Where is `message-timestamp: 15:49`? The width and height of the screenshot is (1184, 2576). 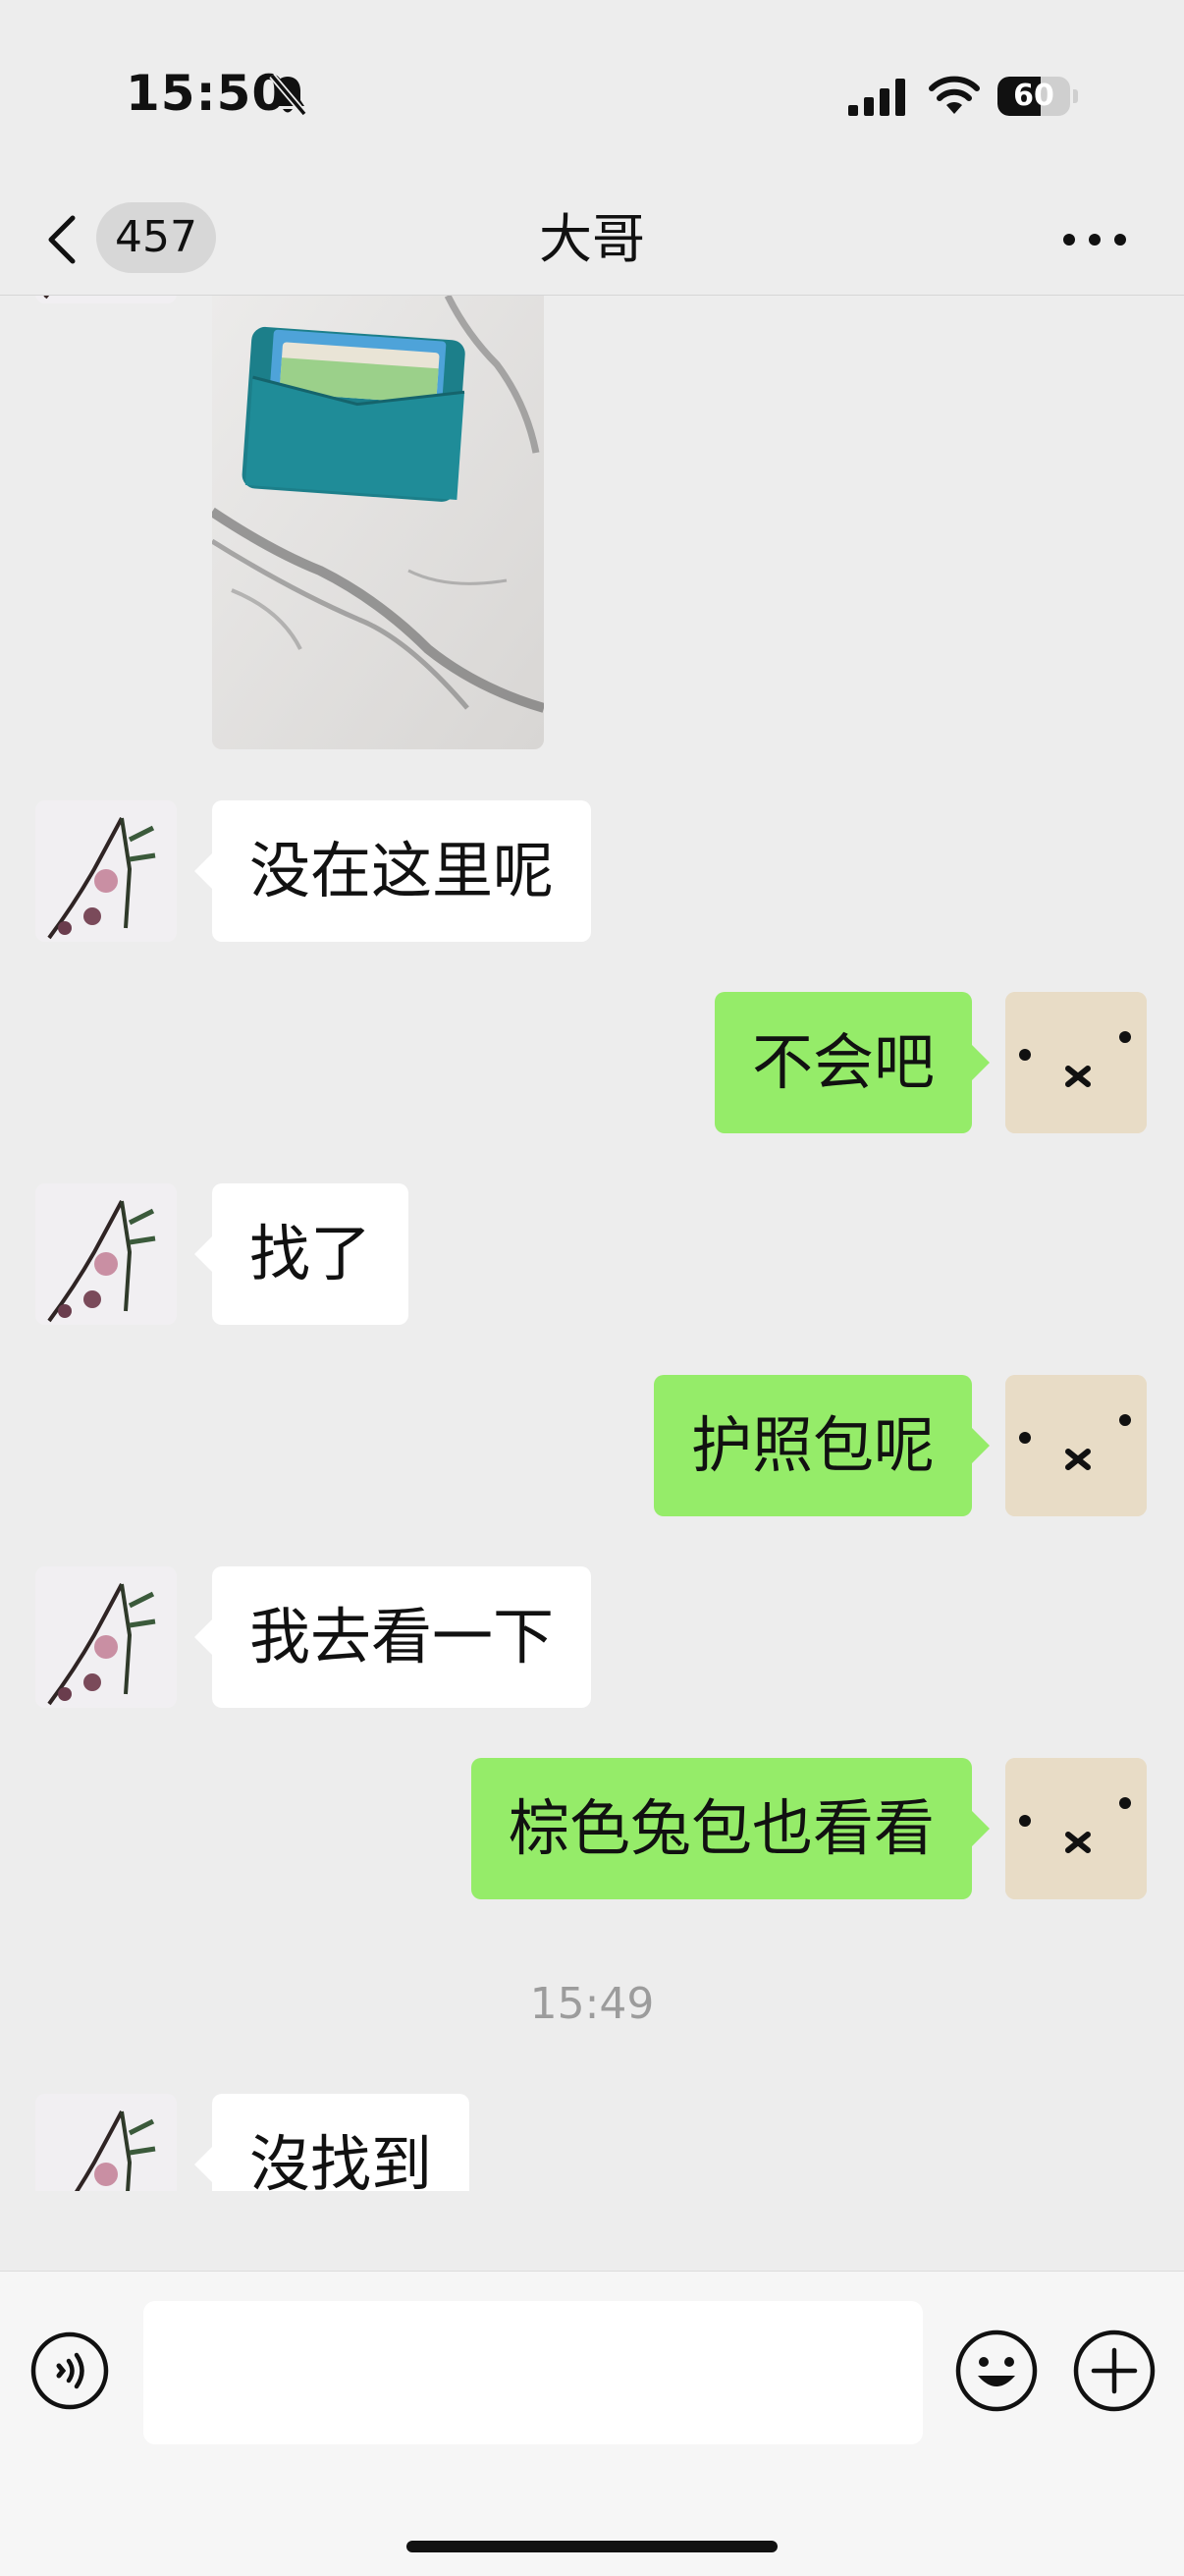
message-timestamp: 15:49 is located at coordinates (592, 2004).